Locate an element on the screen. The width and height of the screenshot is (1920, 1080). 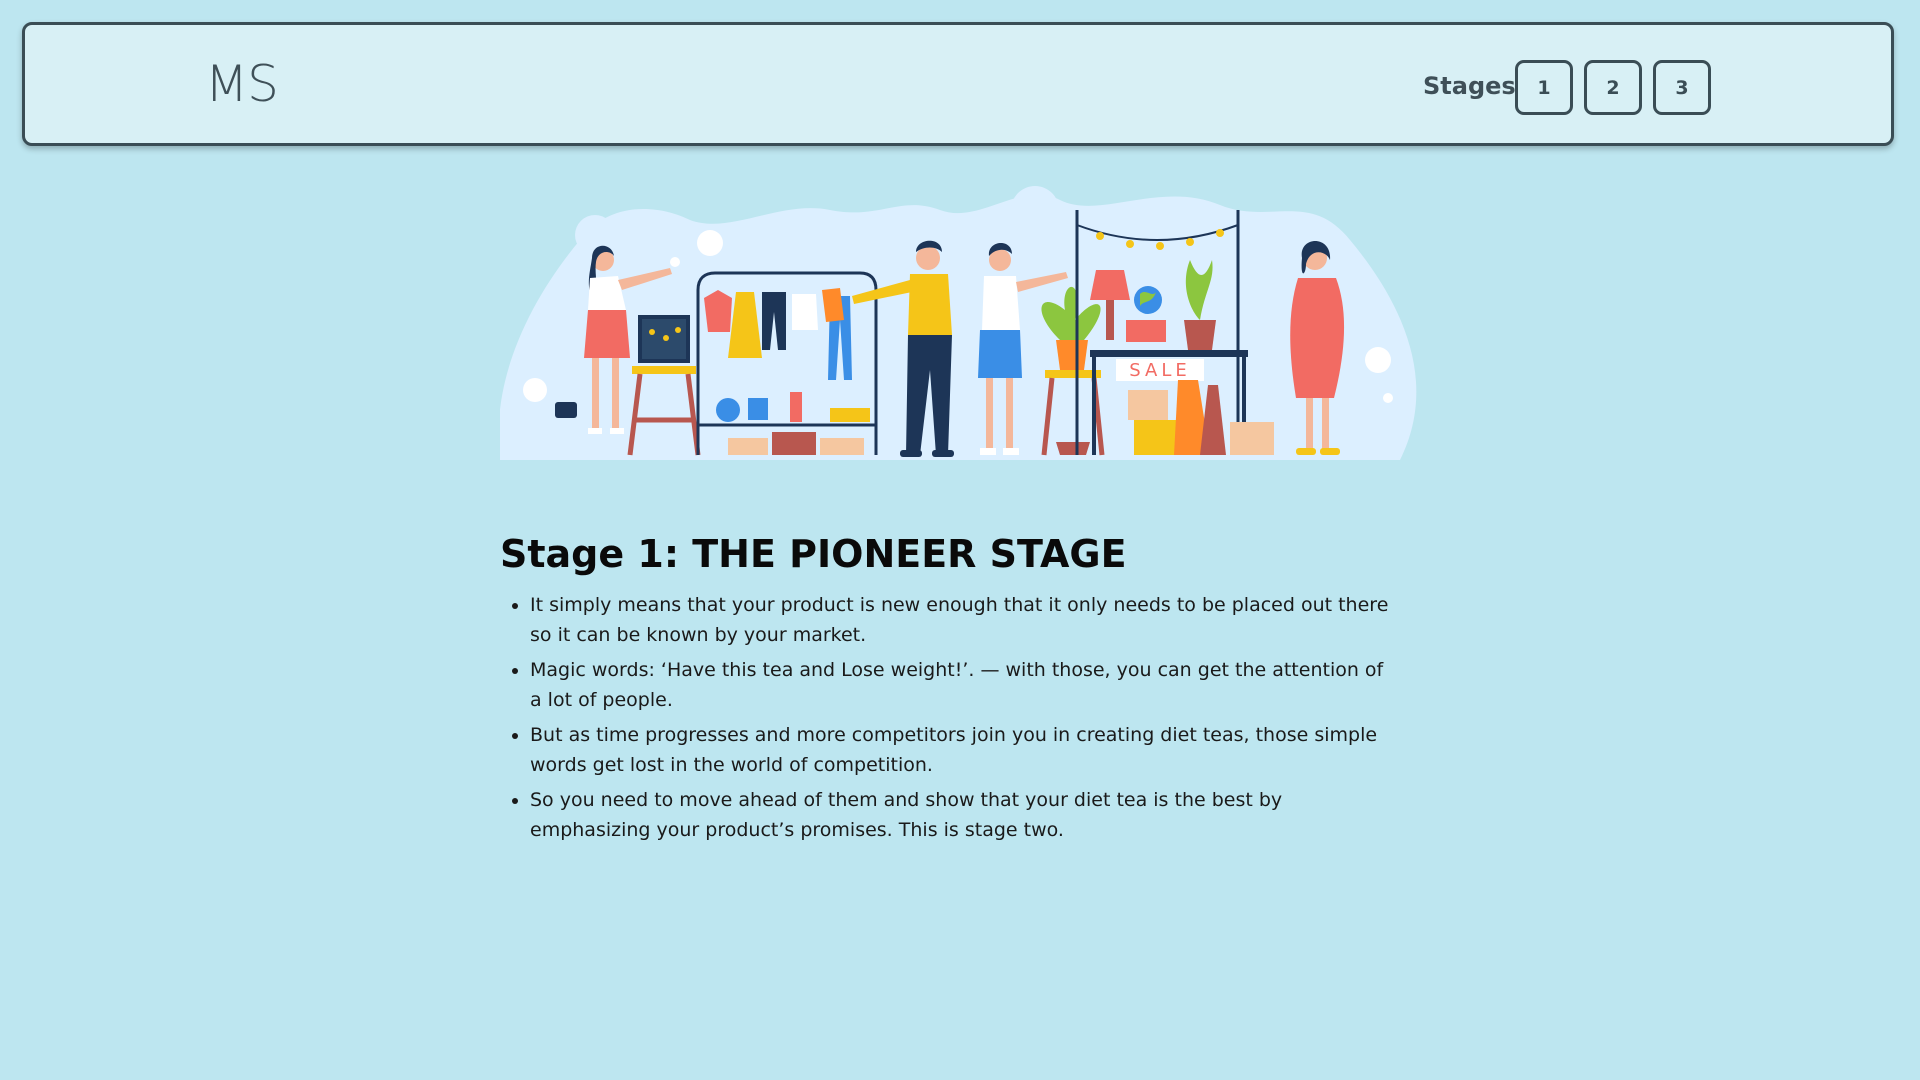
site-logo: MS is located at coordinates (242, 84).